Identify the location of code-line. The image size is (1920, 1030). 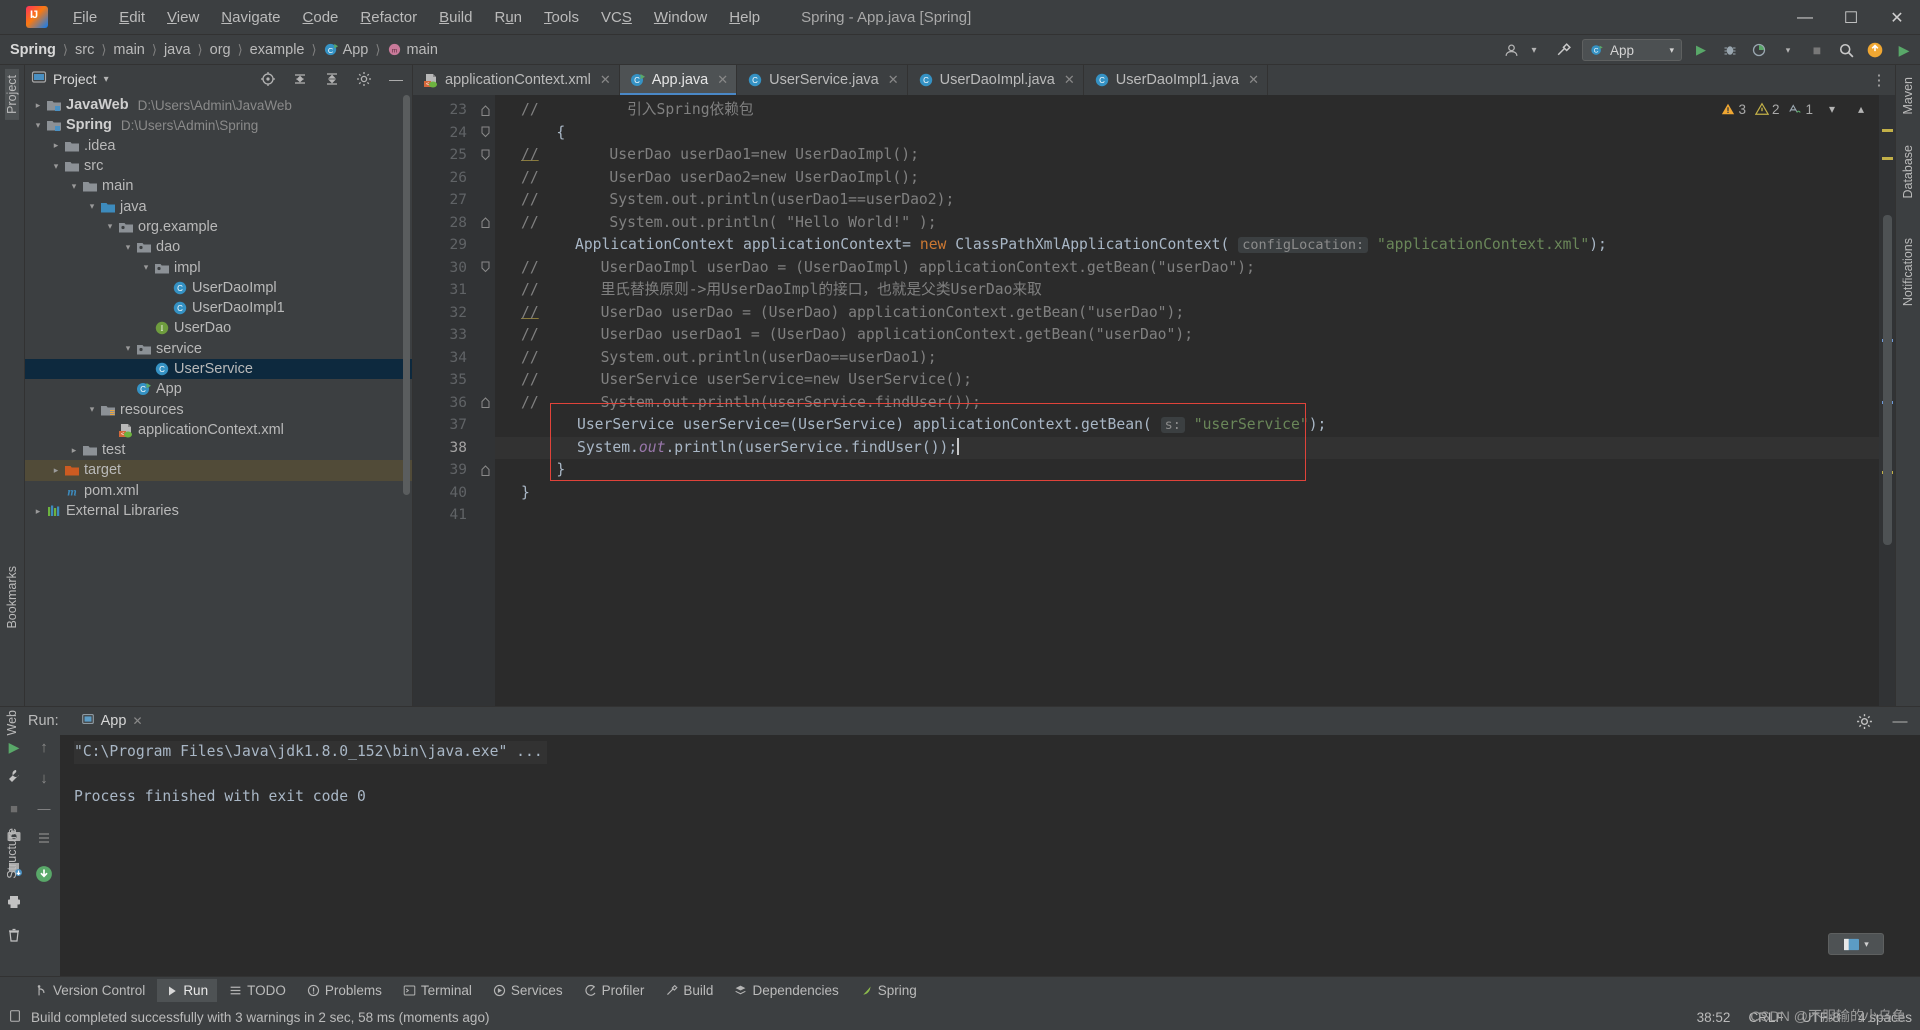
(1195, 515).